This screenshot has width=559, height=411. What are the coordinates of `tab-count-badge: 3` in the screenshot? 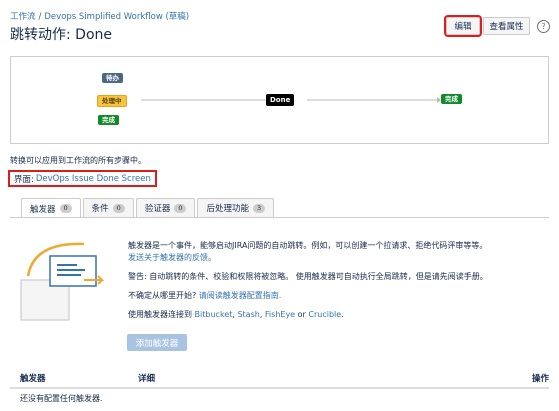 It's located at (259, 208).